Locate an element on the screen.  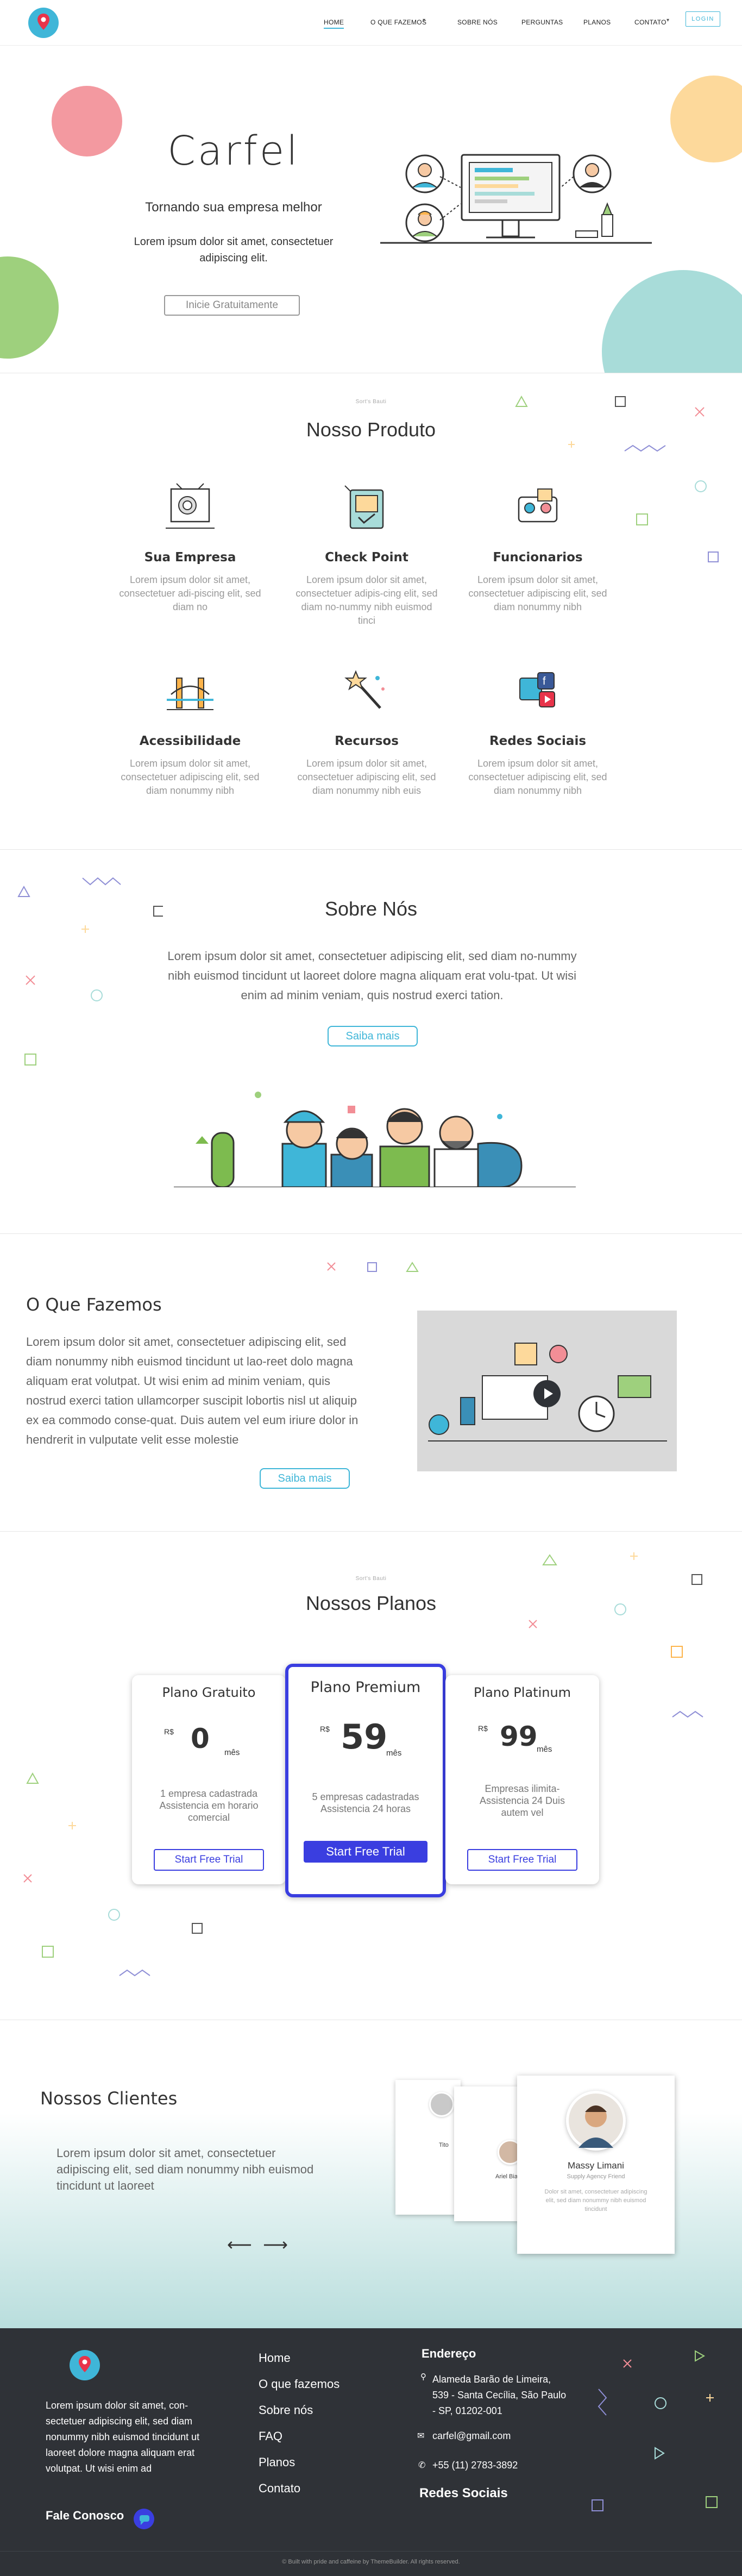
arrow-right-icon: ⟶ is located at coordinates (275, 2244).